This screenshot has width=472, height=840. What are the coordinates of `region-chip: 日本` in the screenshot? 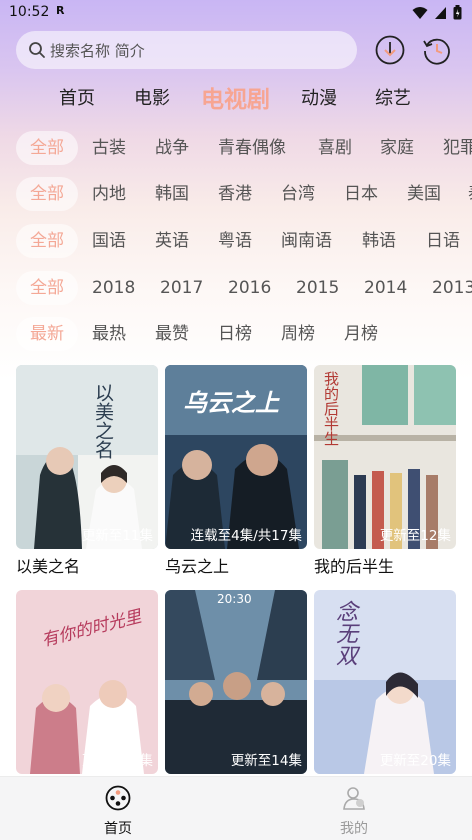 It's located at (361, 194).